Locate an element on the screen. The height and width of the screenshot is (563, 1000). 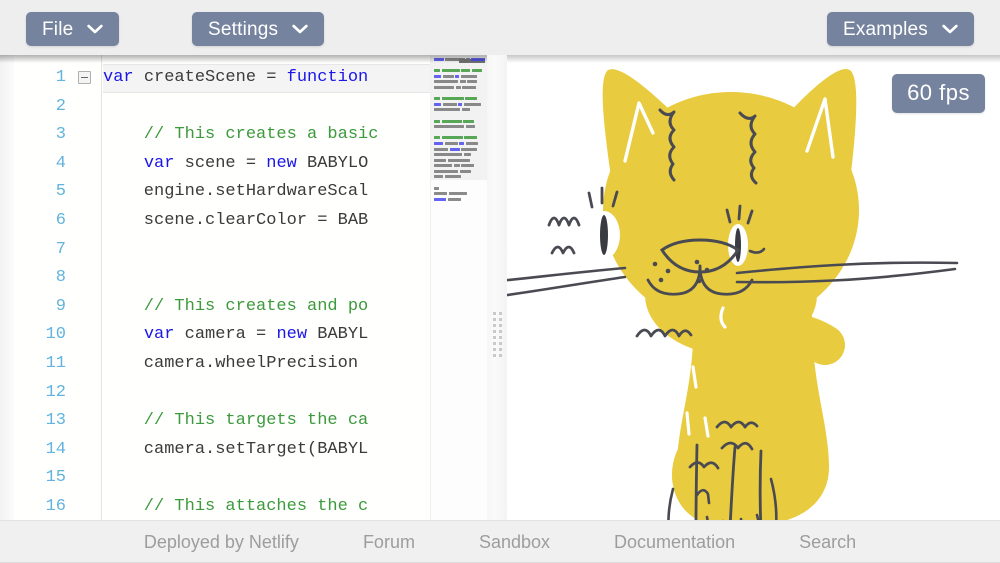
splitter-grip-icon is located at coordinates (497, 336).